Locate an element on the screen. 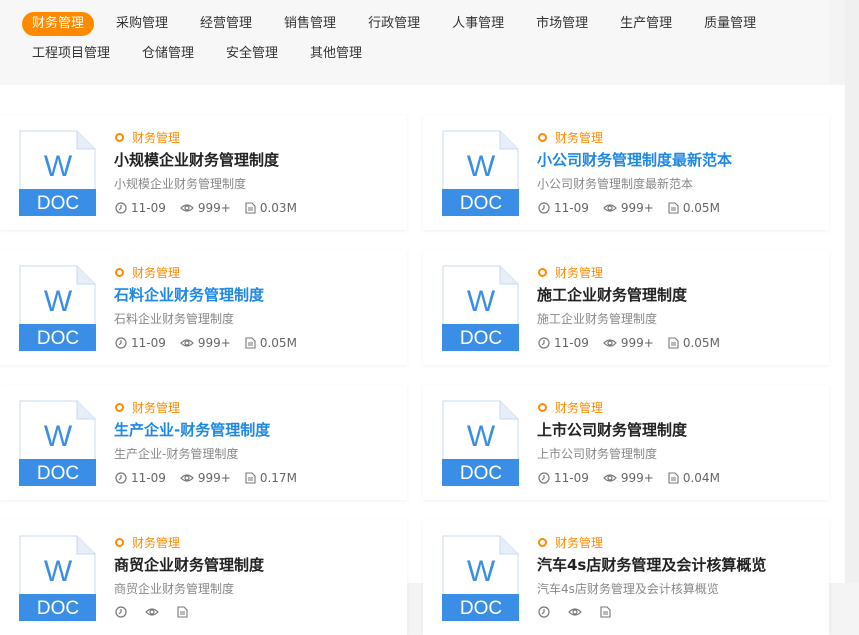 The image size is (859, 635). card-title: 小规模企业财务管理制度 is located at coordinates (196, 159).